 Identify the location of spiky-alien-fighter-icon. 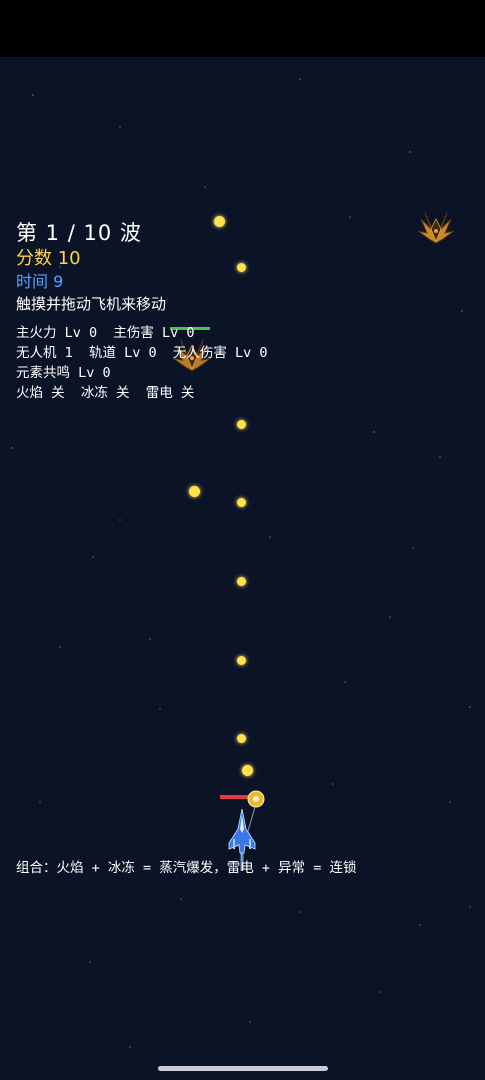
(436, 228).